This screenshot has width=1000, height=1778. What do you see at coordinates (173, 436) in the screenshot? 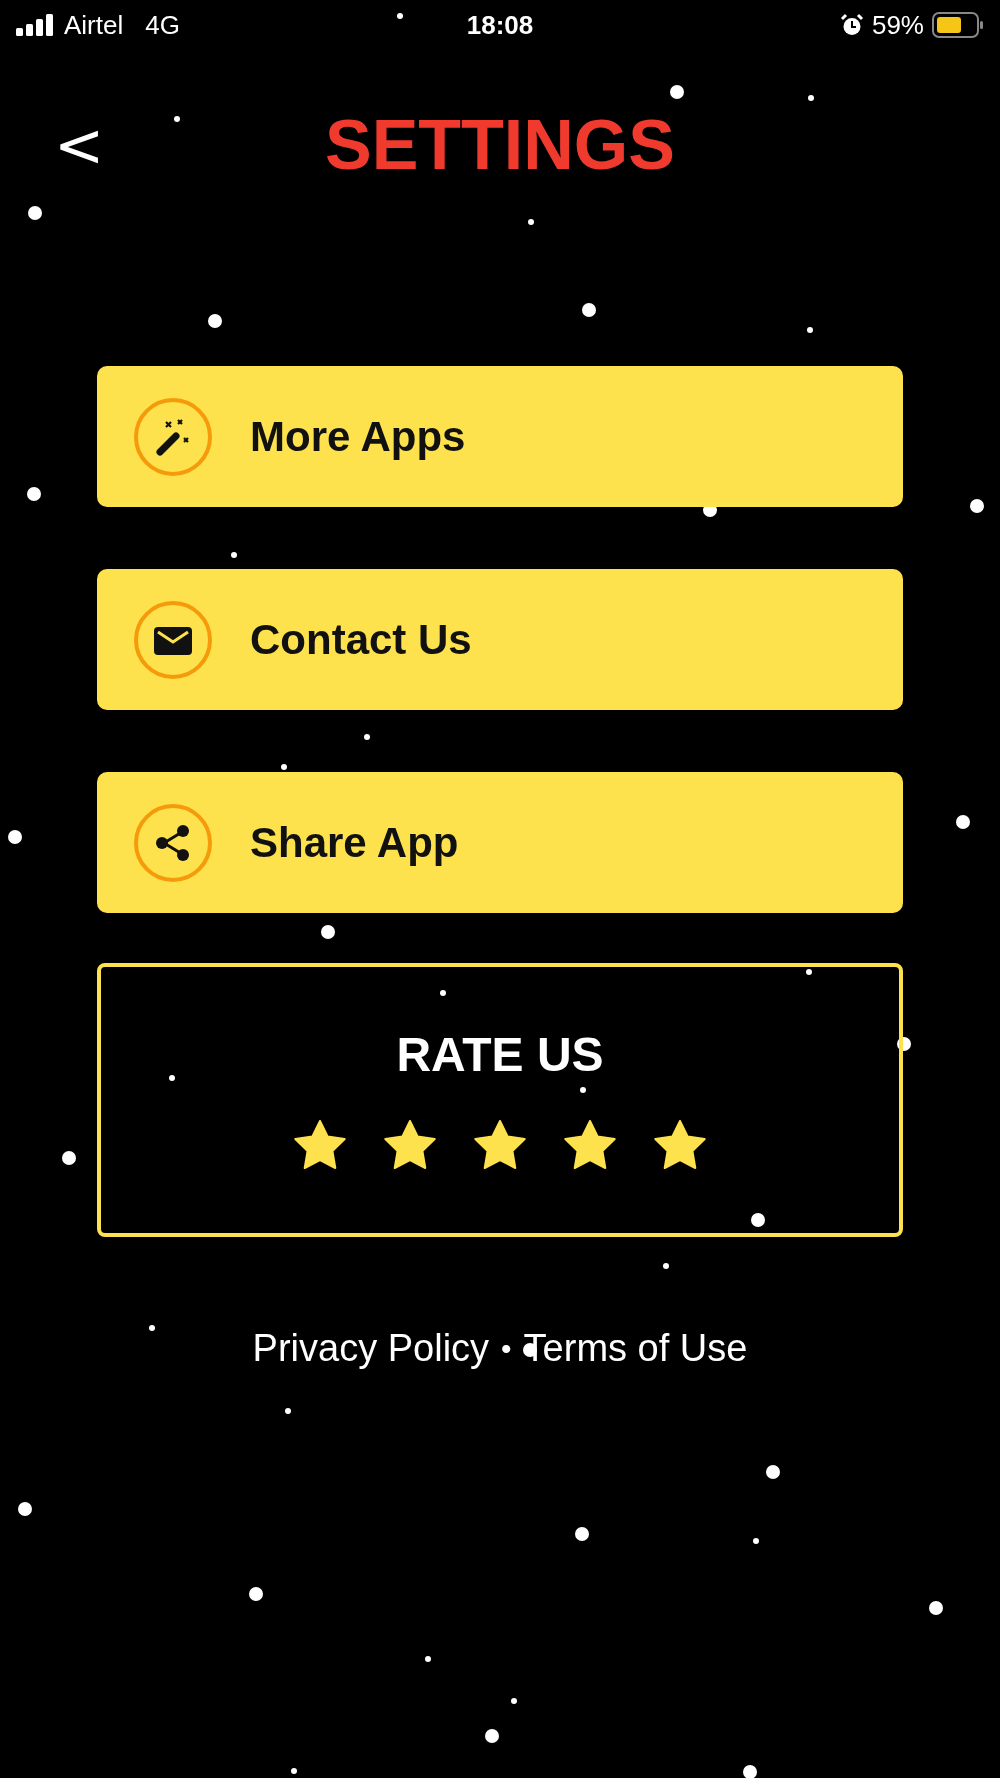
I see `magic-wand-icon` at bounding box center [173, 436].